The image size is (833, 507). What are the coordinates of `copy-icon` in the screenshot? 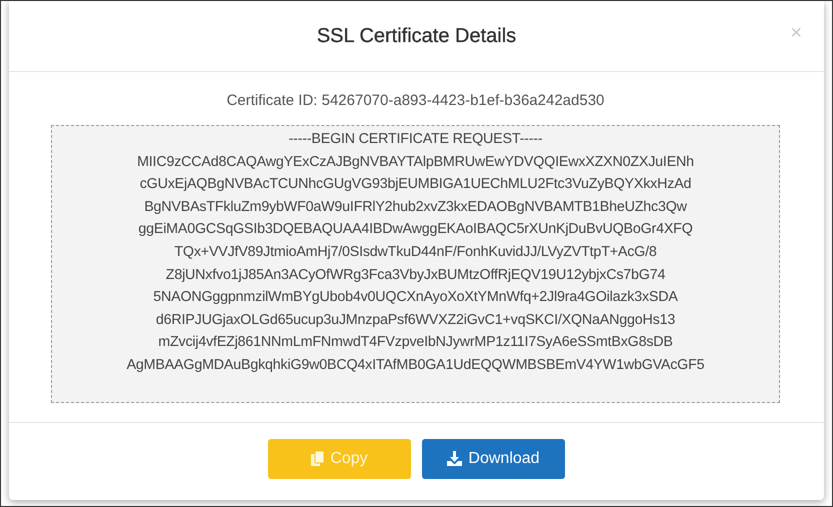 It's located at (317, 458).